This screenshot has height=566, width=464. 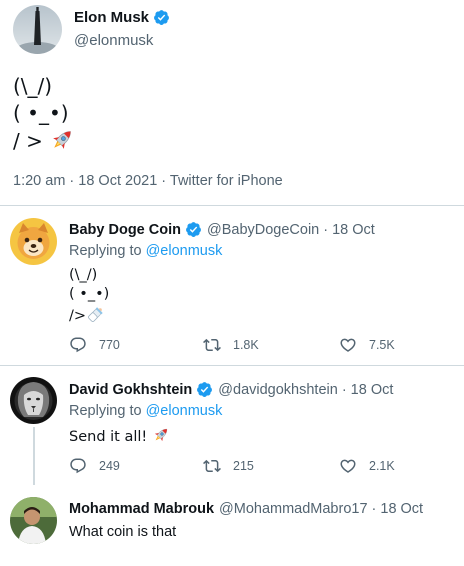 What do you see at coordinates (34, 456) in the screenshot?
I see `thread-line` at bounding box center [34, 456].